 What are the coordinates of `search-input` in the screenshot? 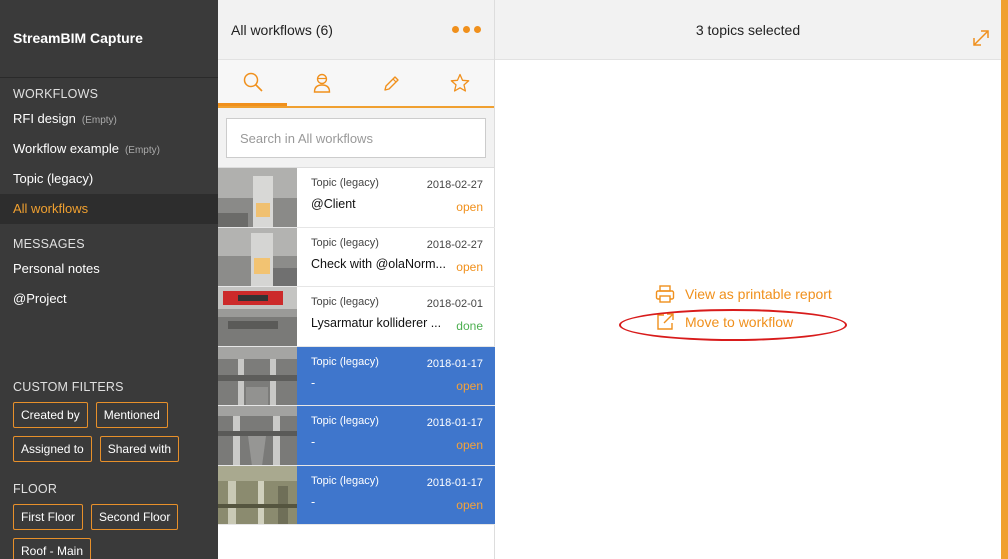 It's located at (356, 138).